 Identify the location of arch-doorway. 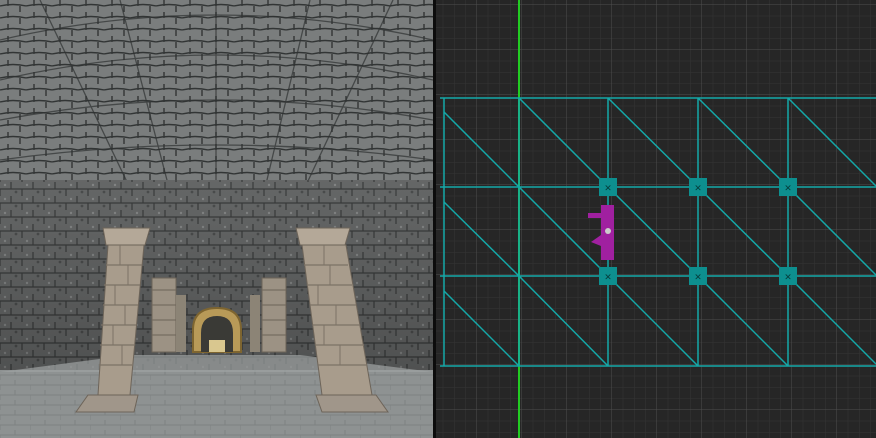
(217, 329).